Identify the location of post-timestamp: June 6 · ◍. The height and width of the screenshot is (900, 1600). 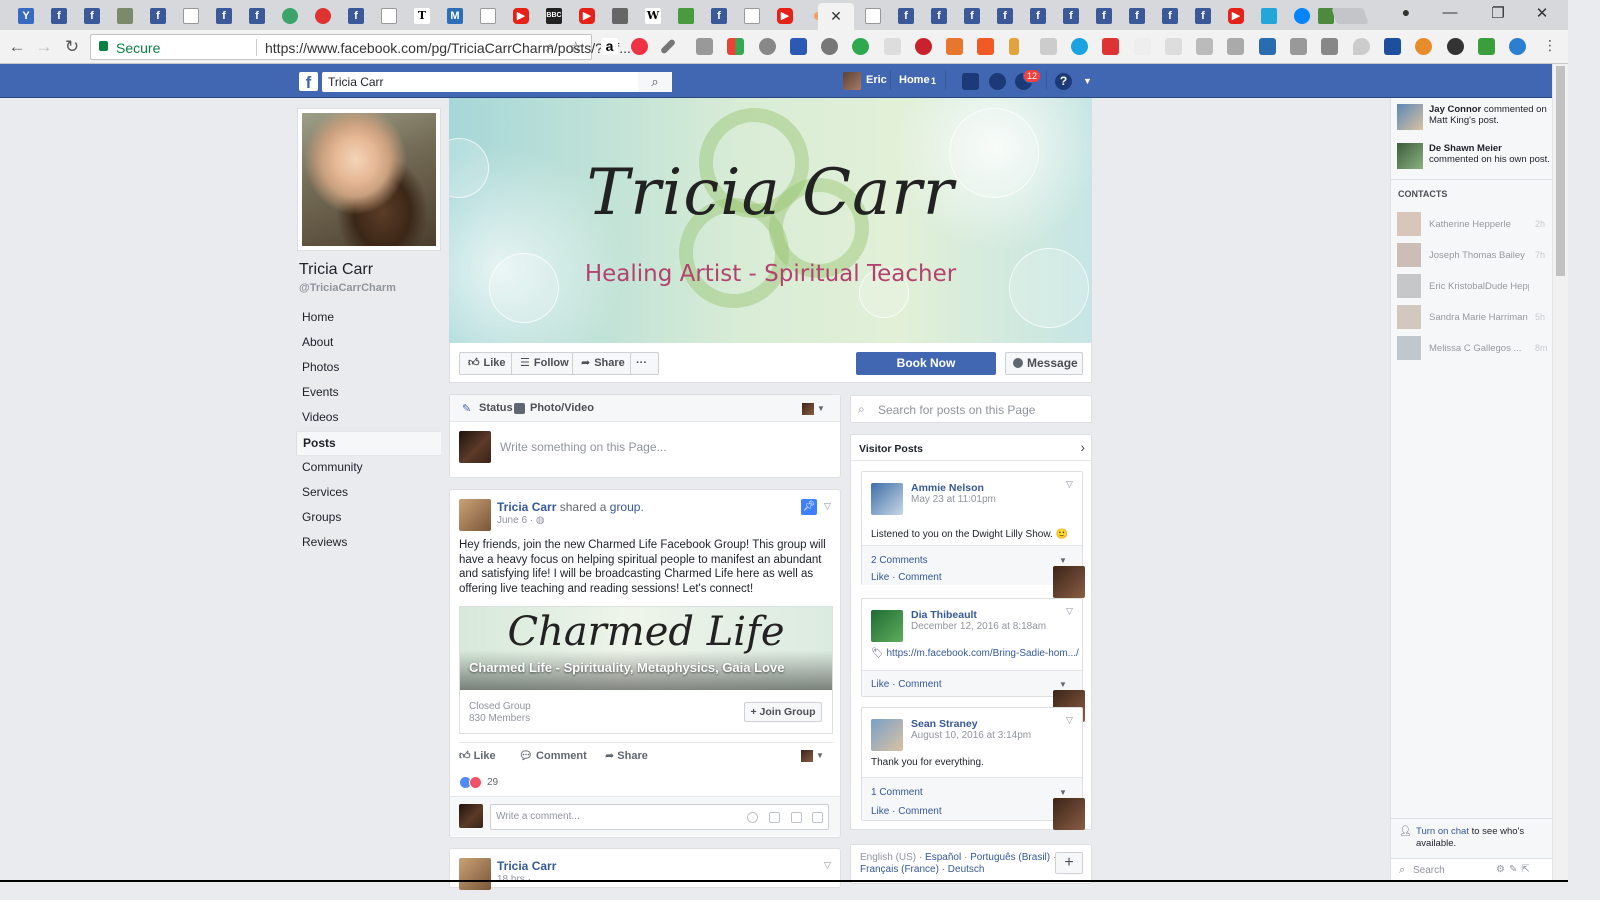
(521, 520).